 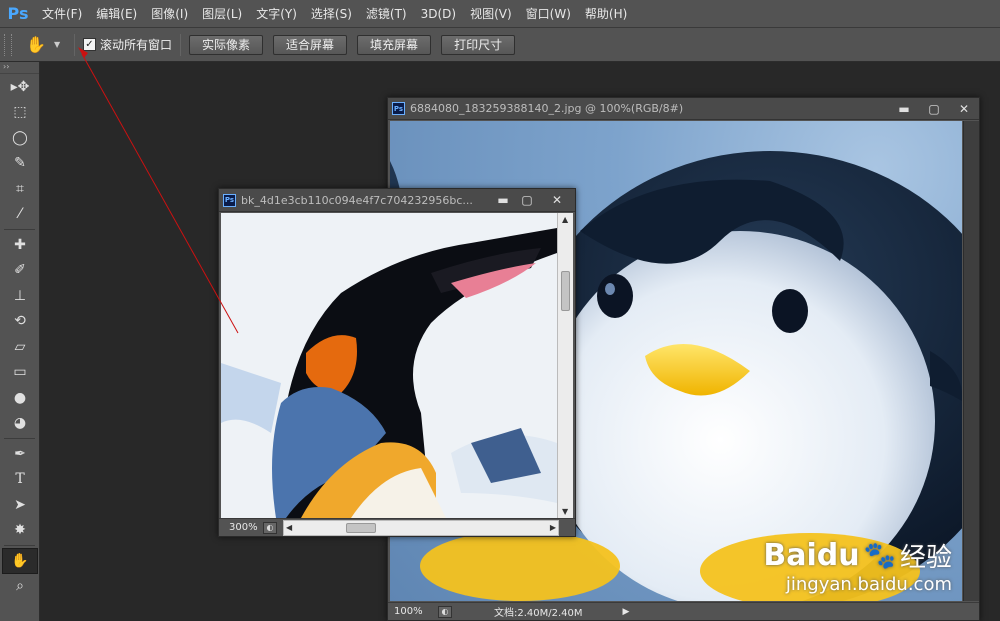 I want to click on zoom-level: 300%, so click(x=241, y=527).